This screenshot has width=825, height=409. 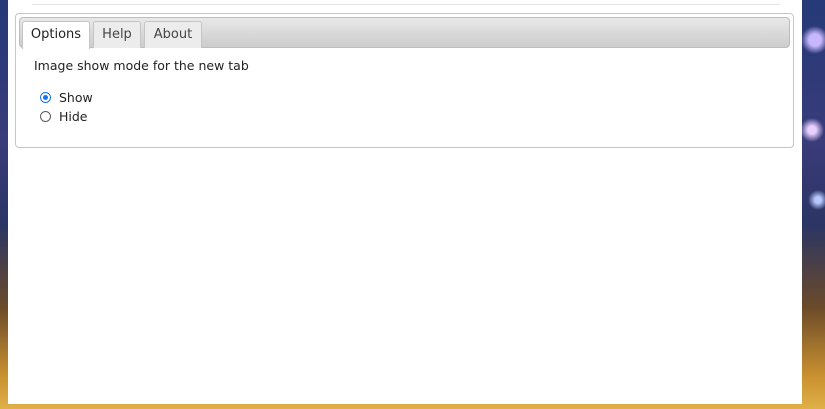 What do you see at coordinates (406, 4) in the screenshot?
I see `top-divider` at bounding box center [406, 4].